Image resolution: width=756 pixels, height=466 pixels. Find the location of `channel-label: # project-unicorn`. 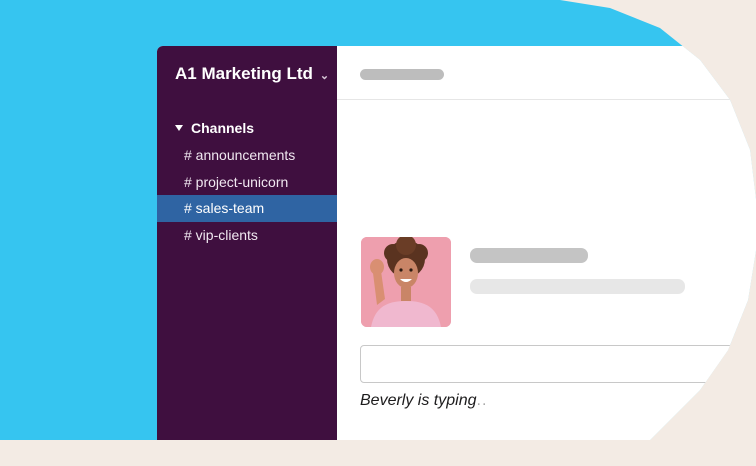

channel-label: # project-unicorn is located at coordinates (236, 181).